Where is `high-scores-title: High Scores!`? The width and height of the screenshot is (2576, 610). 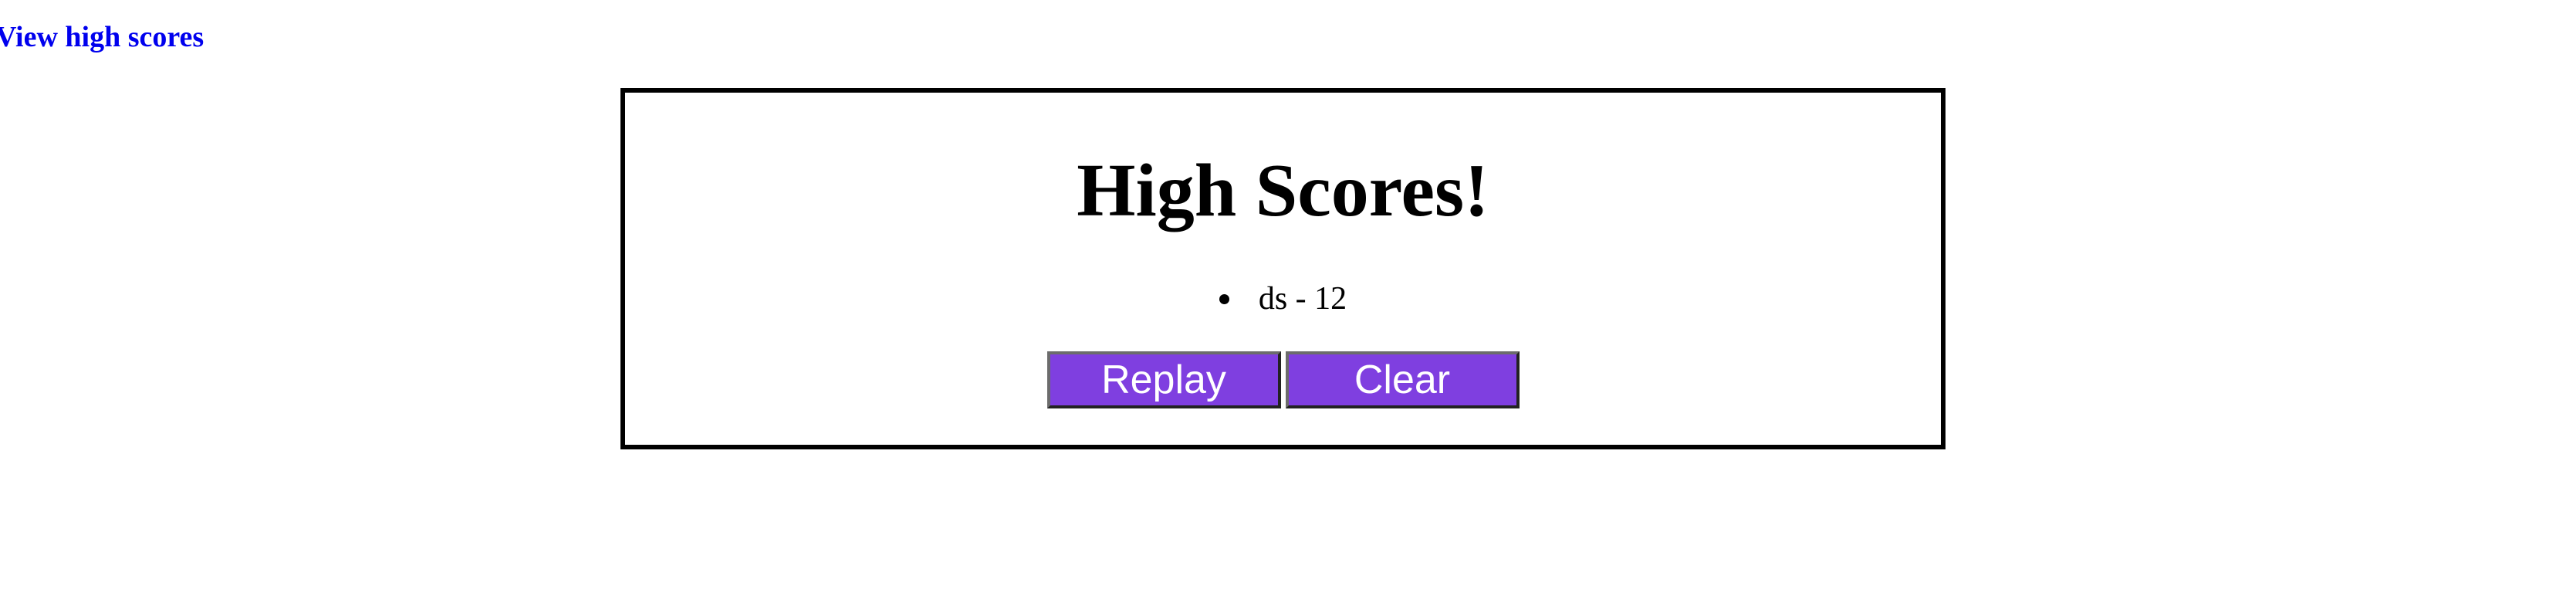
high-scores-title: High Scores! is located at coordinates (1283, 190).